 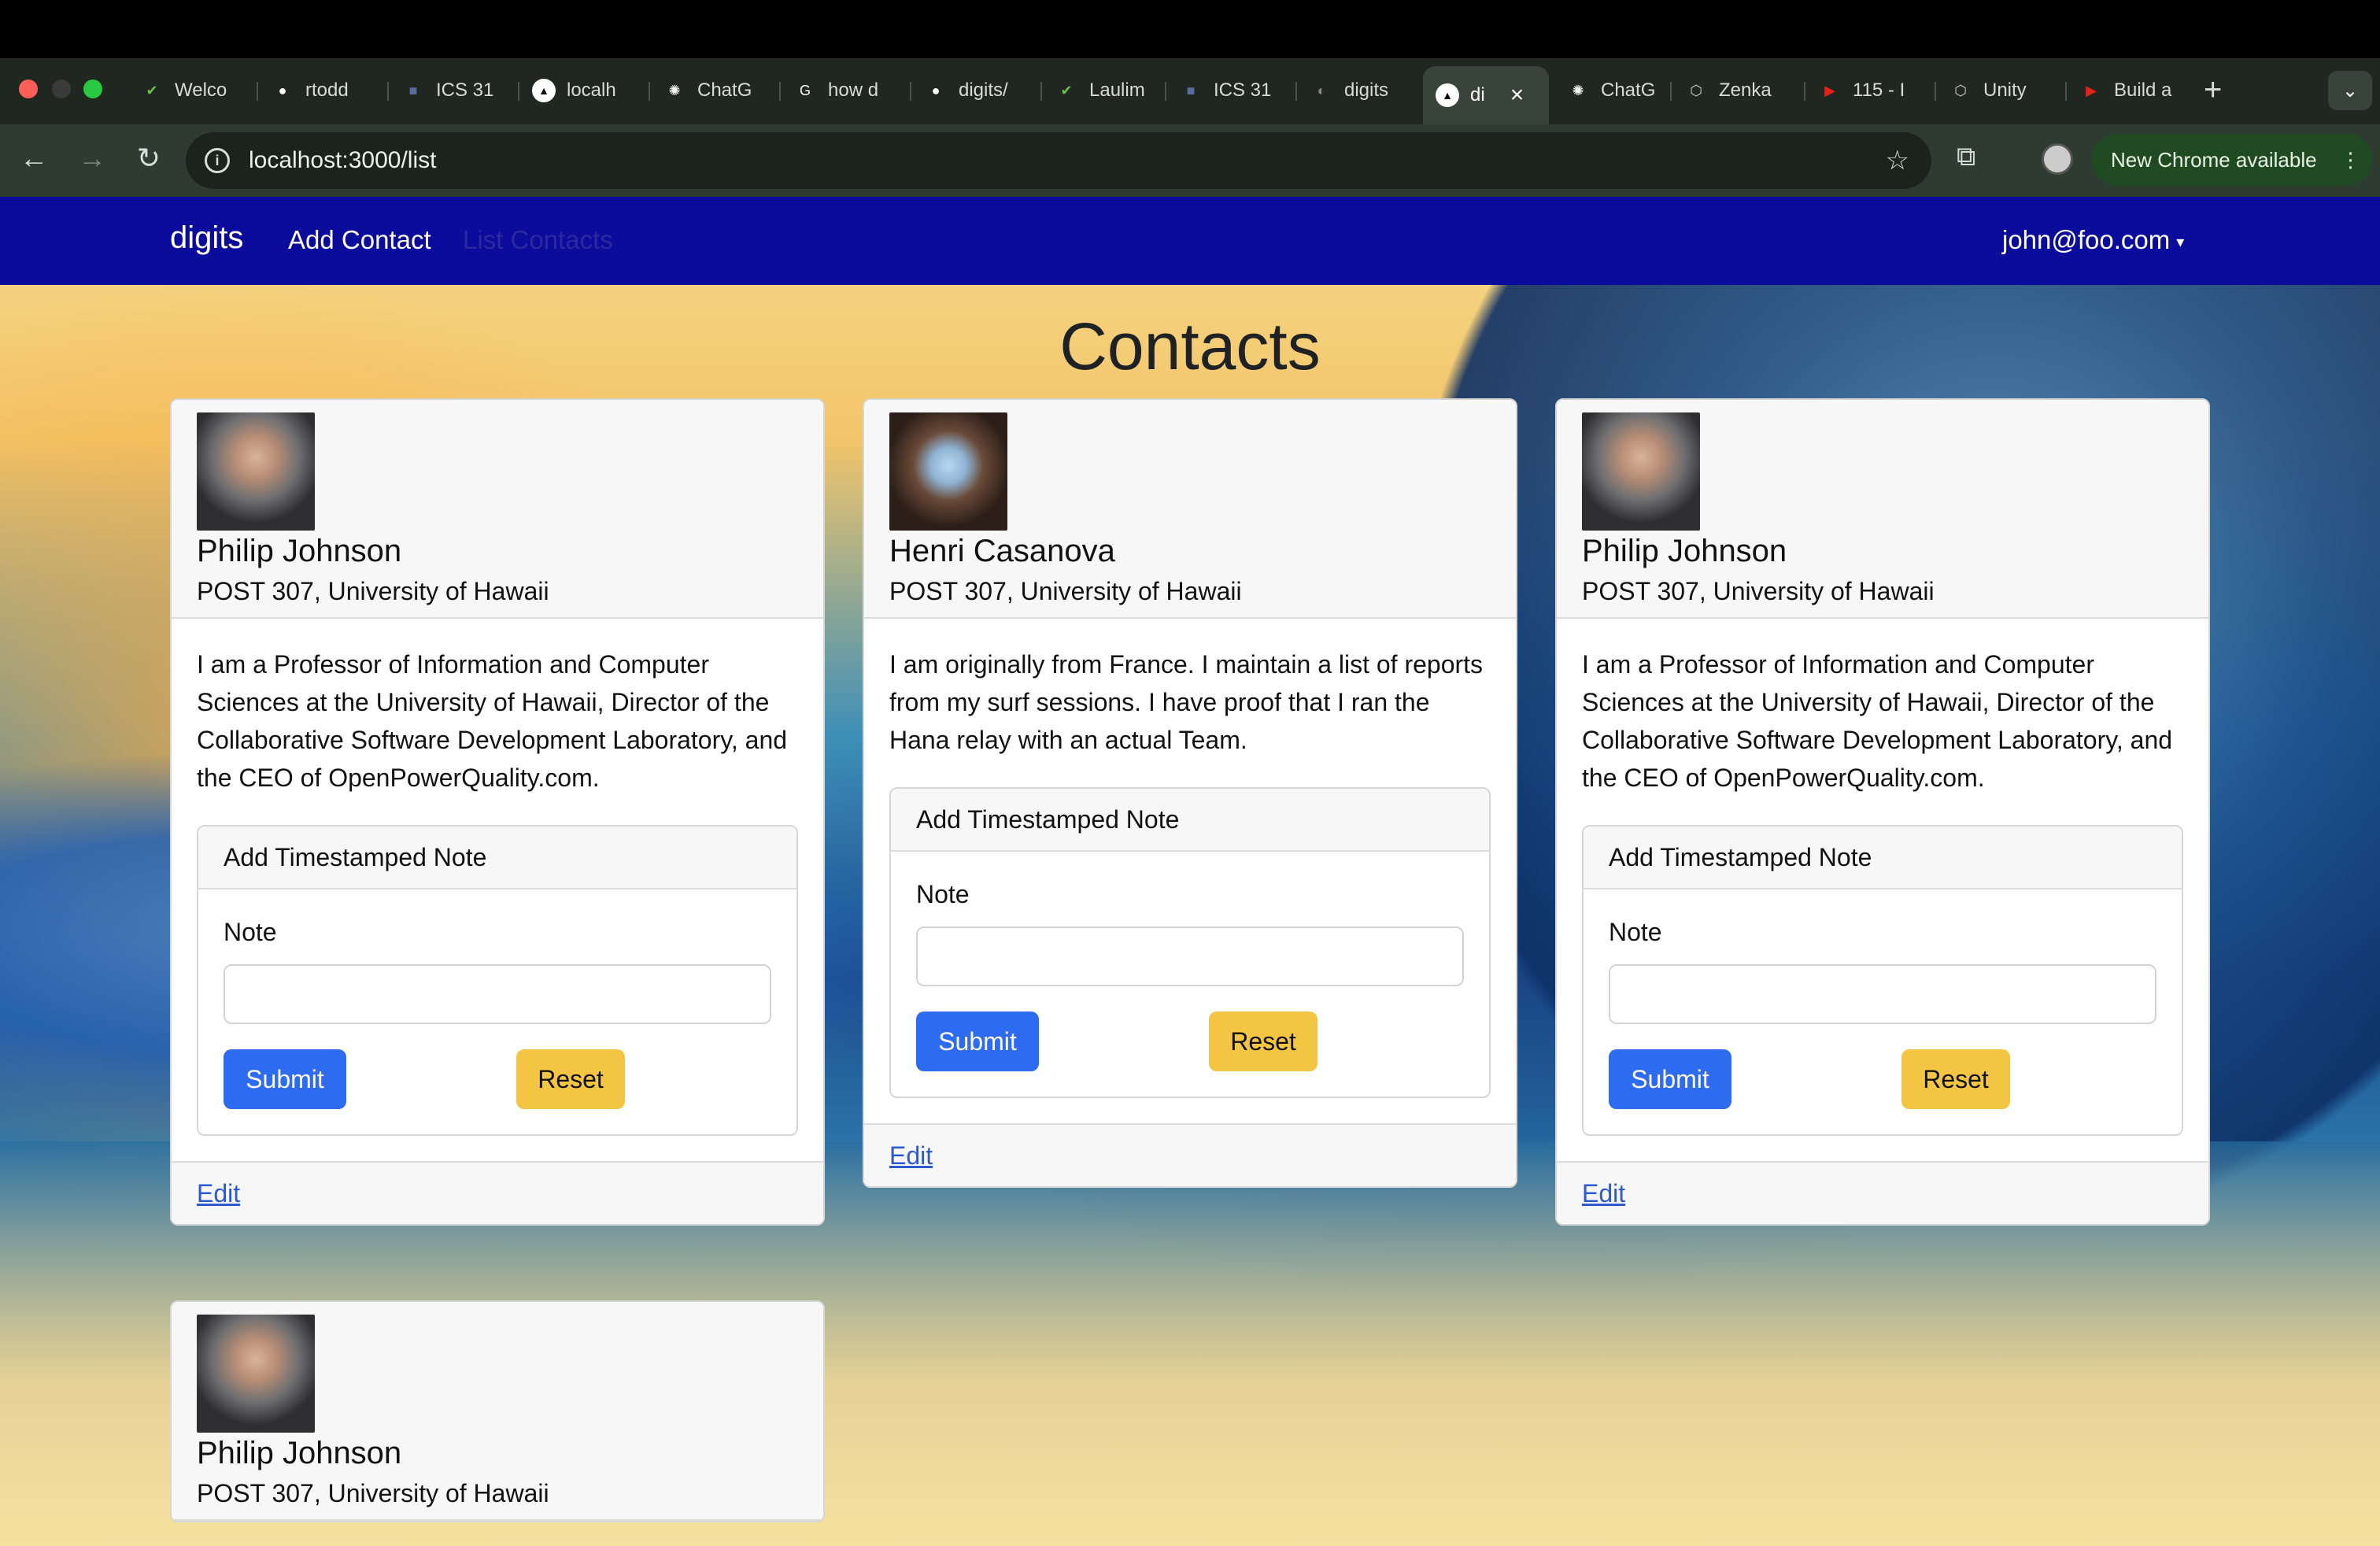 What do you see at coordinates (217, 160) in the screenshot?
I see `site-info-icon: i` at bounding box center [217, 160].